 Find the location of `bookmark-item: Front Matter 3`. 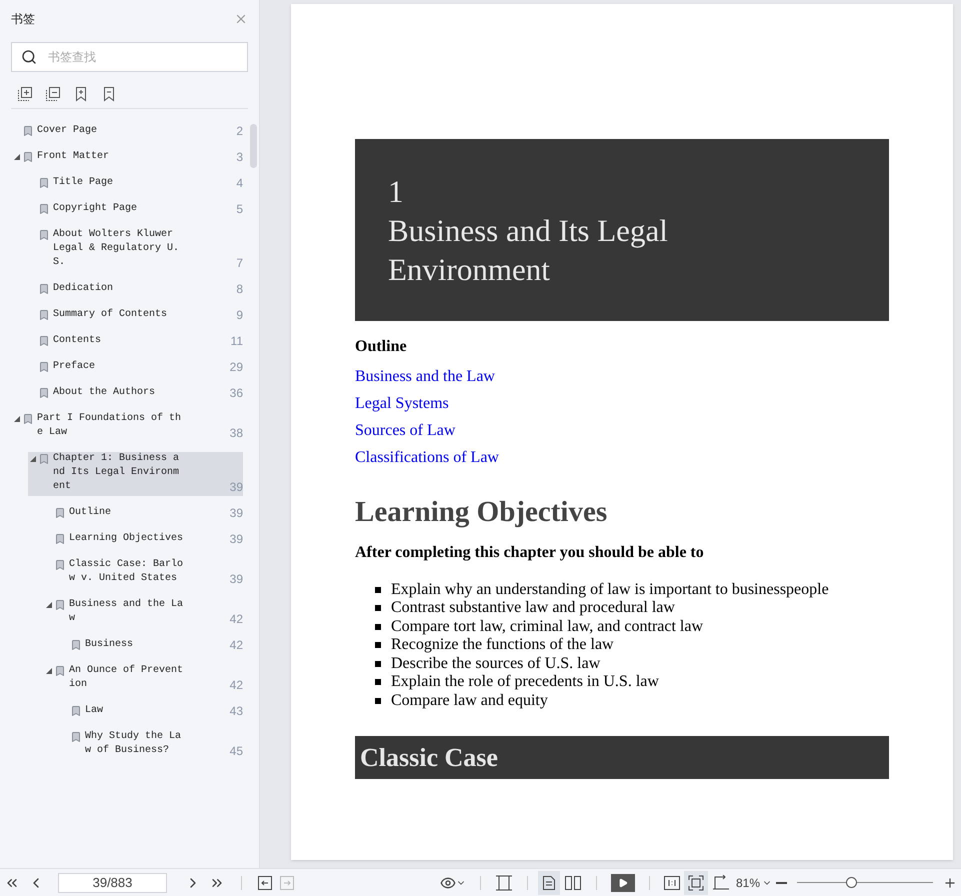

bookmark-item: Front Matter 3 is located at coordinates (127, 158).